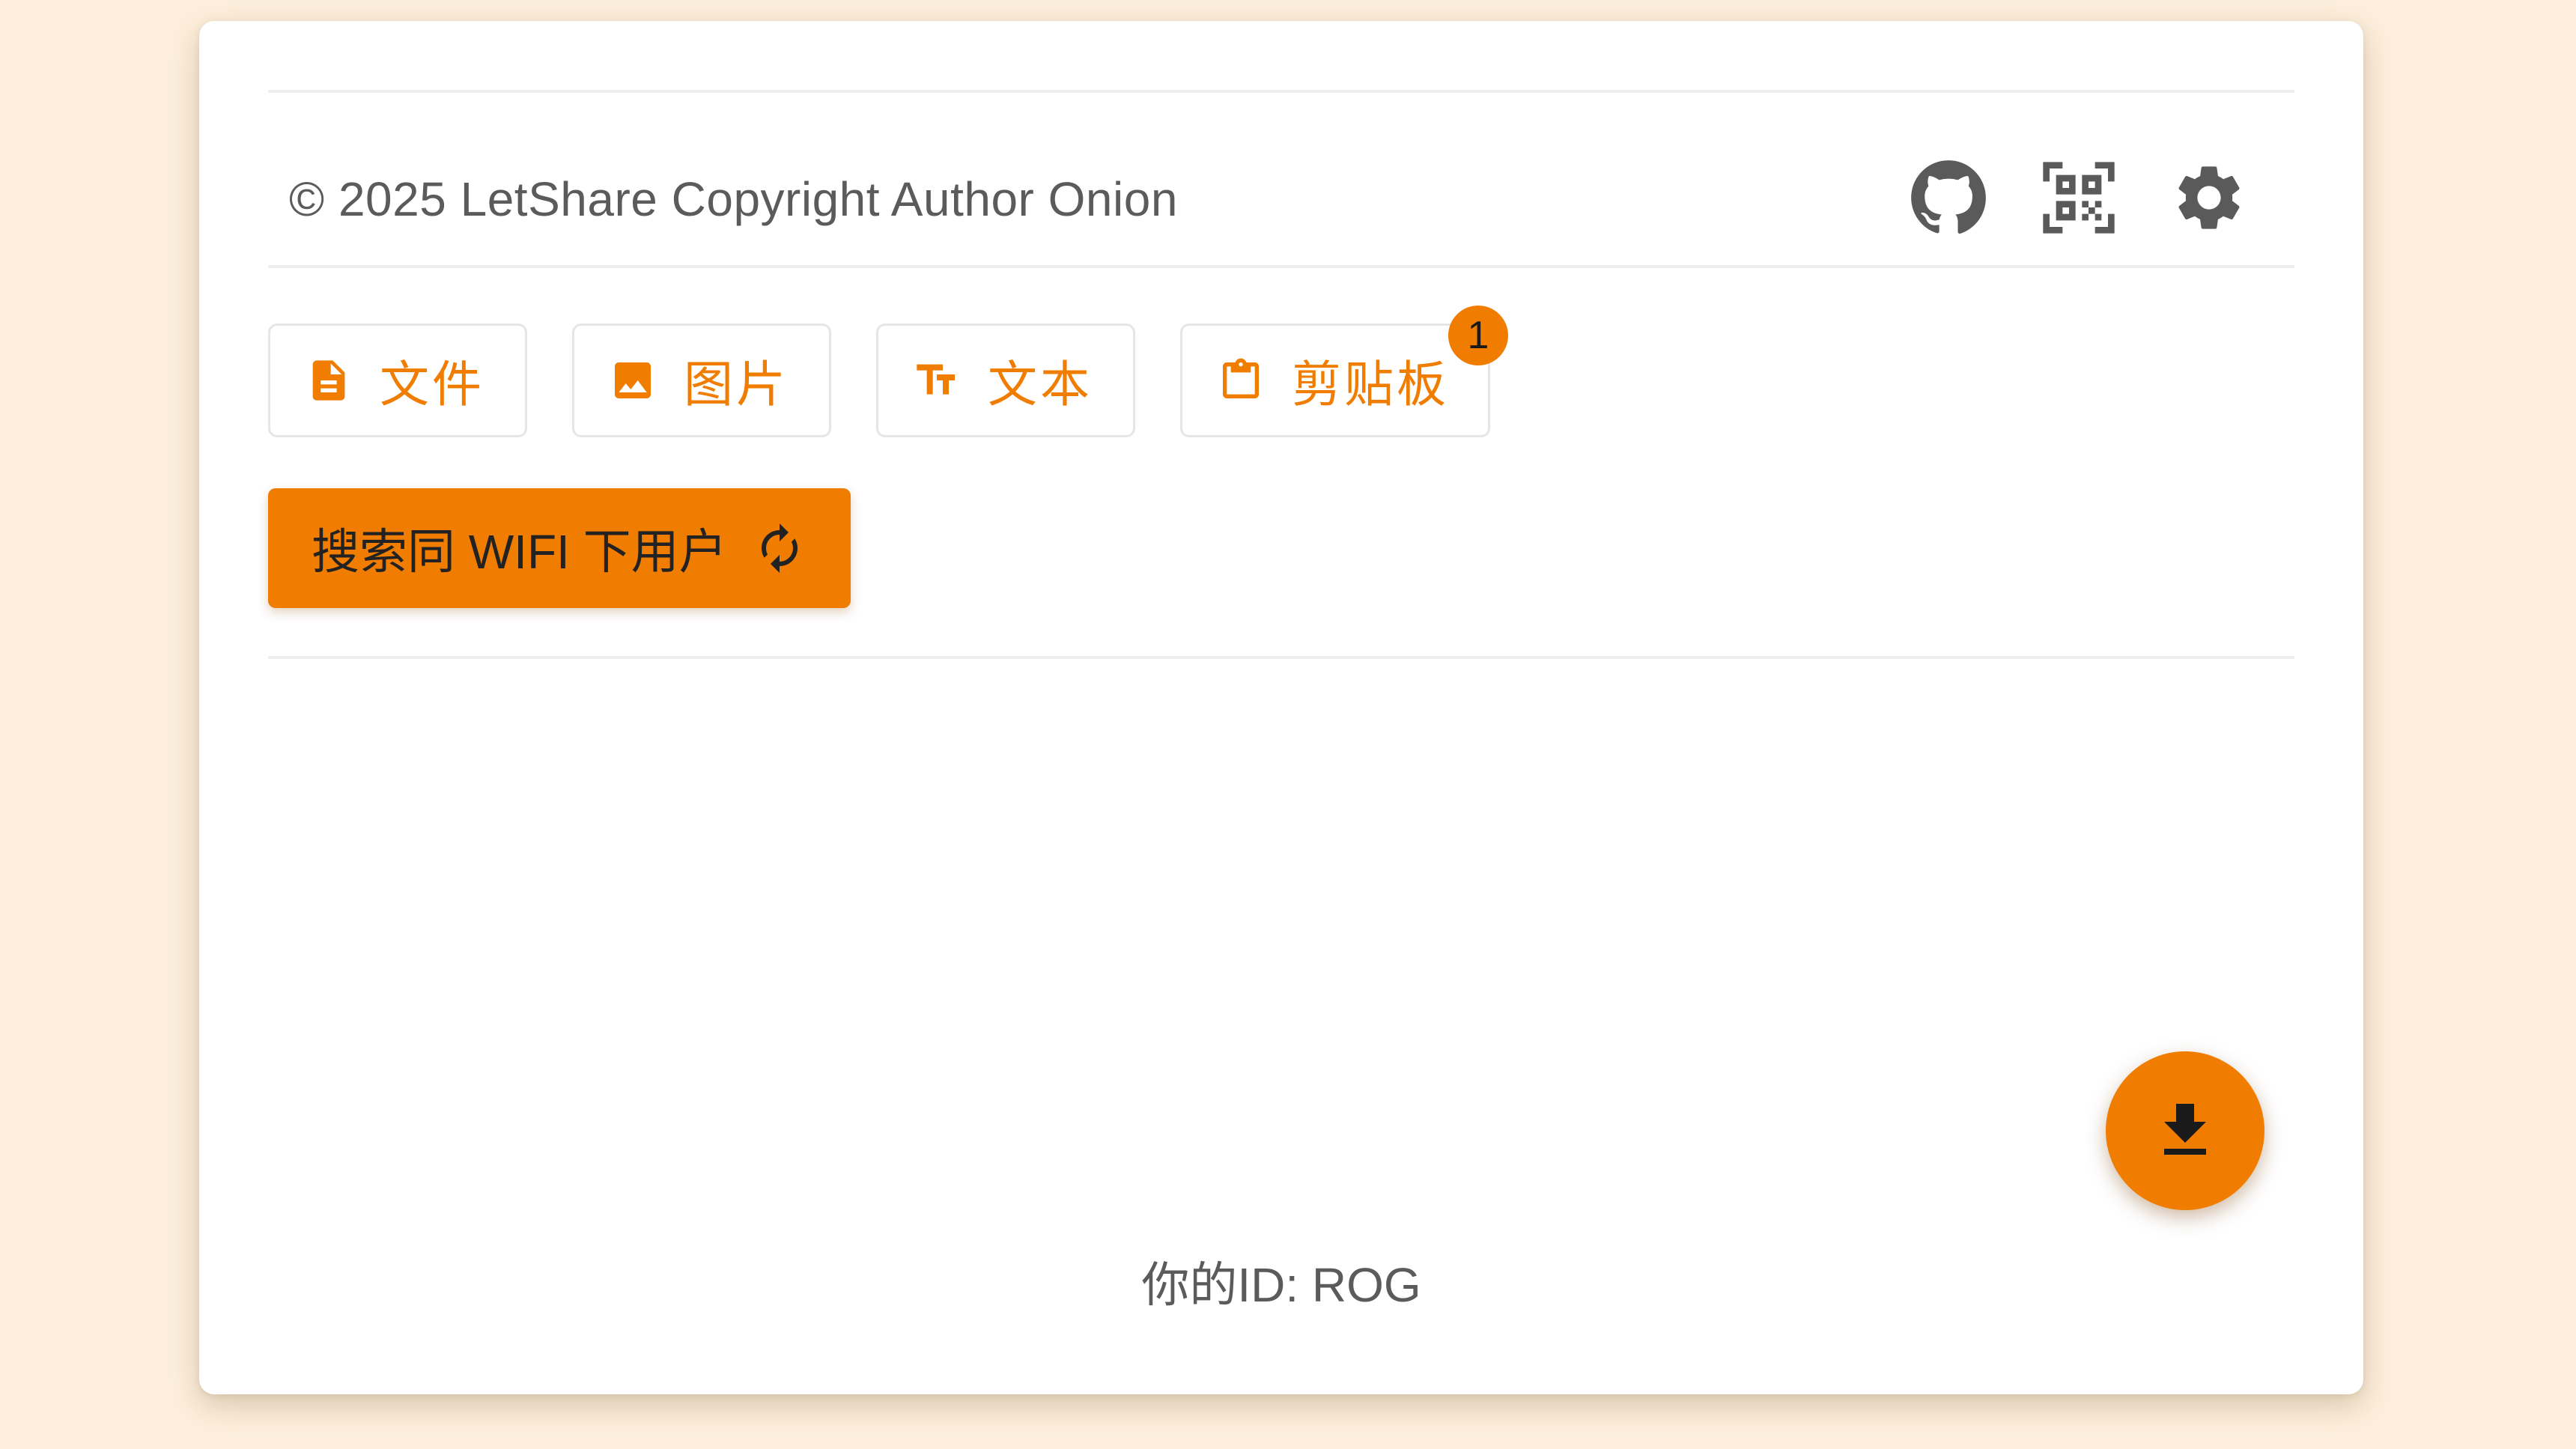  What do you see at coordinates (779, 548) in the screenshot?
I see `refresh-icon` at bounding box center [779, 548].